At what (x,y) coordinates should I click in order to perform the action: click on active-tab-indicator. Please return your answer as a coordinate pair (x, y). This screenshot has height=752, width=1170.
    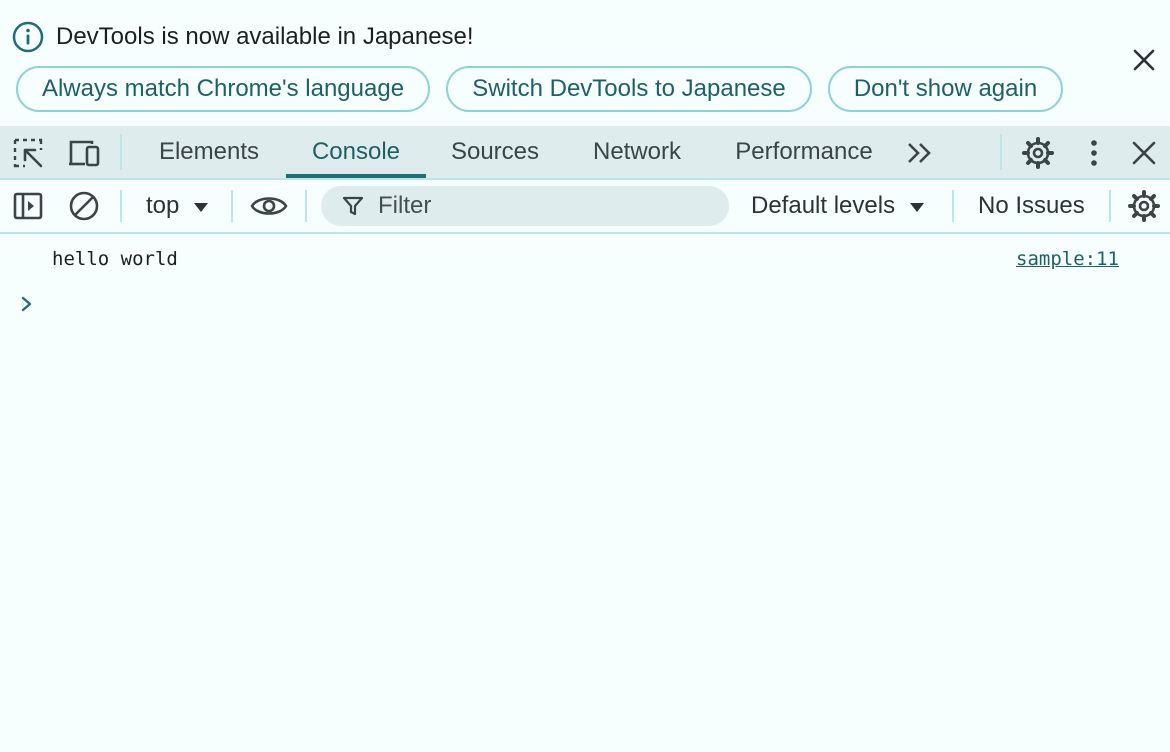
    Looking at the image, I should click on (356, 176).